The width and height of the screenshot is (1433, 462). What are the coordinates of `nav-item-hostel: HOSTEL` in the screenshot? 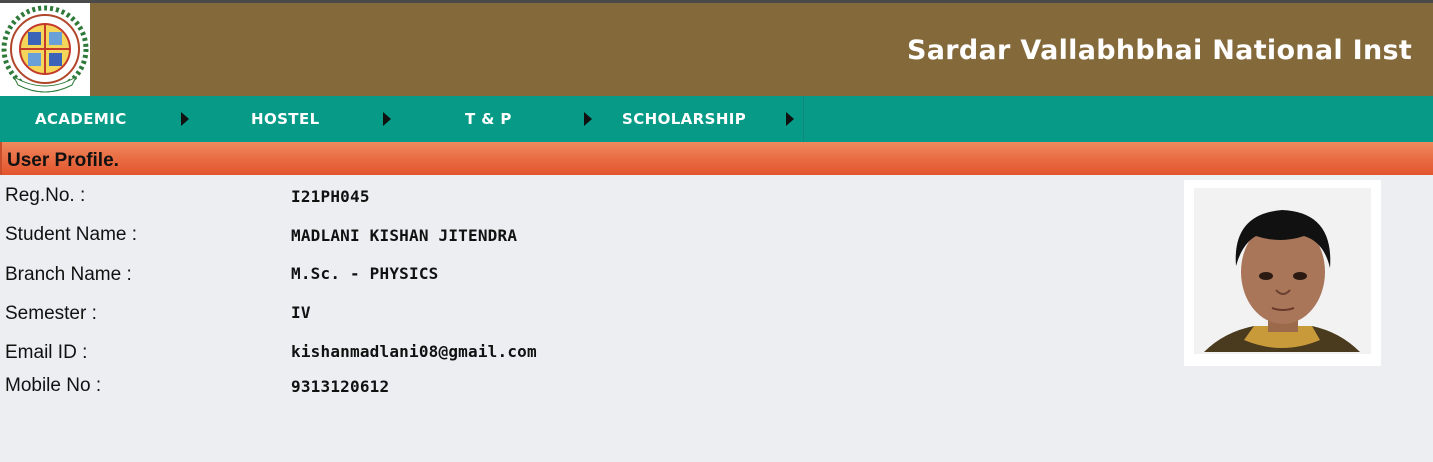 It's located at (302, 119).